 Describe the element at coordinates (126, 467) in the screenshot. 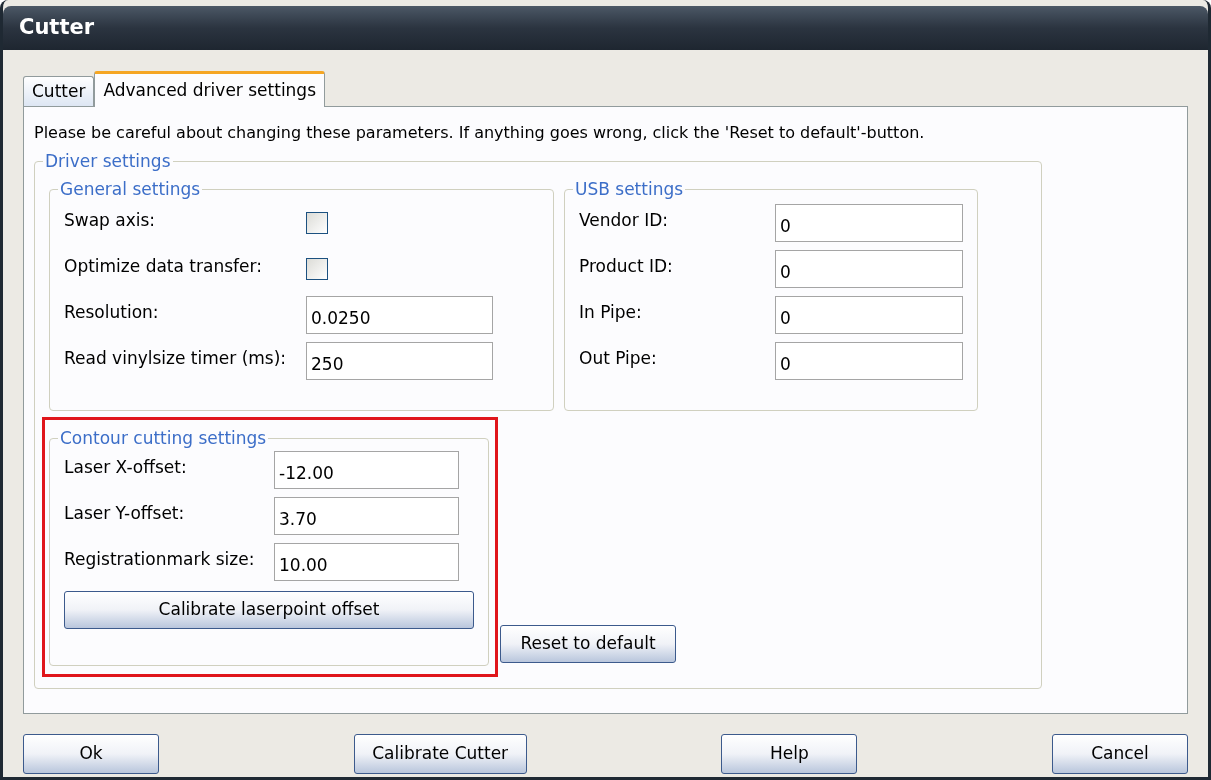

I see `field-label: Laser X-offset:` at that location.